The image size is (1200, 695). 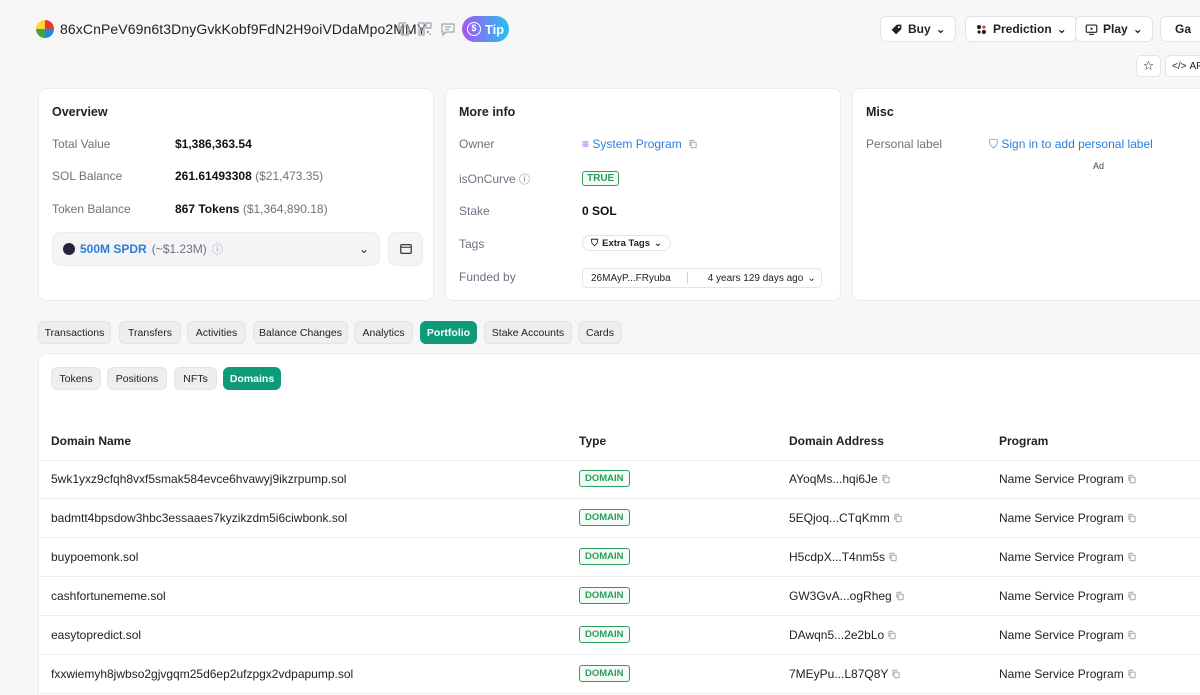 I want to click on nav-games-button: Ga, so click(x=1180, y=29).